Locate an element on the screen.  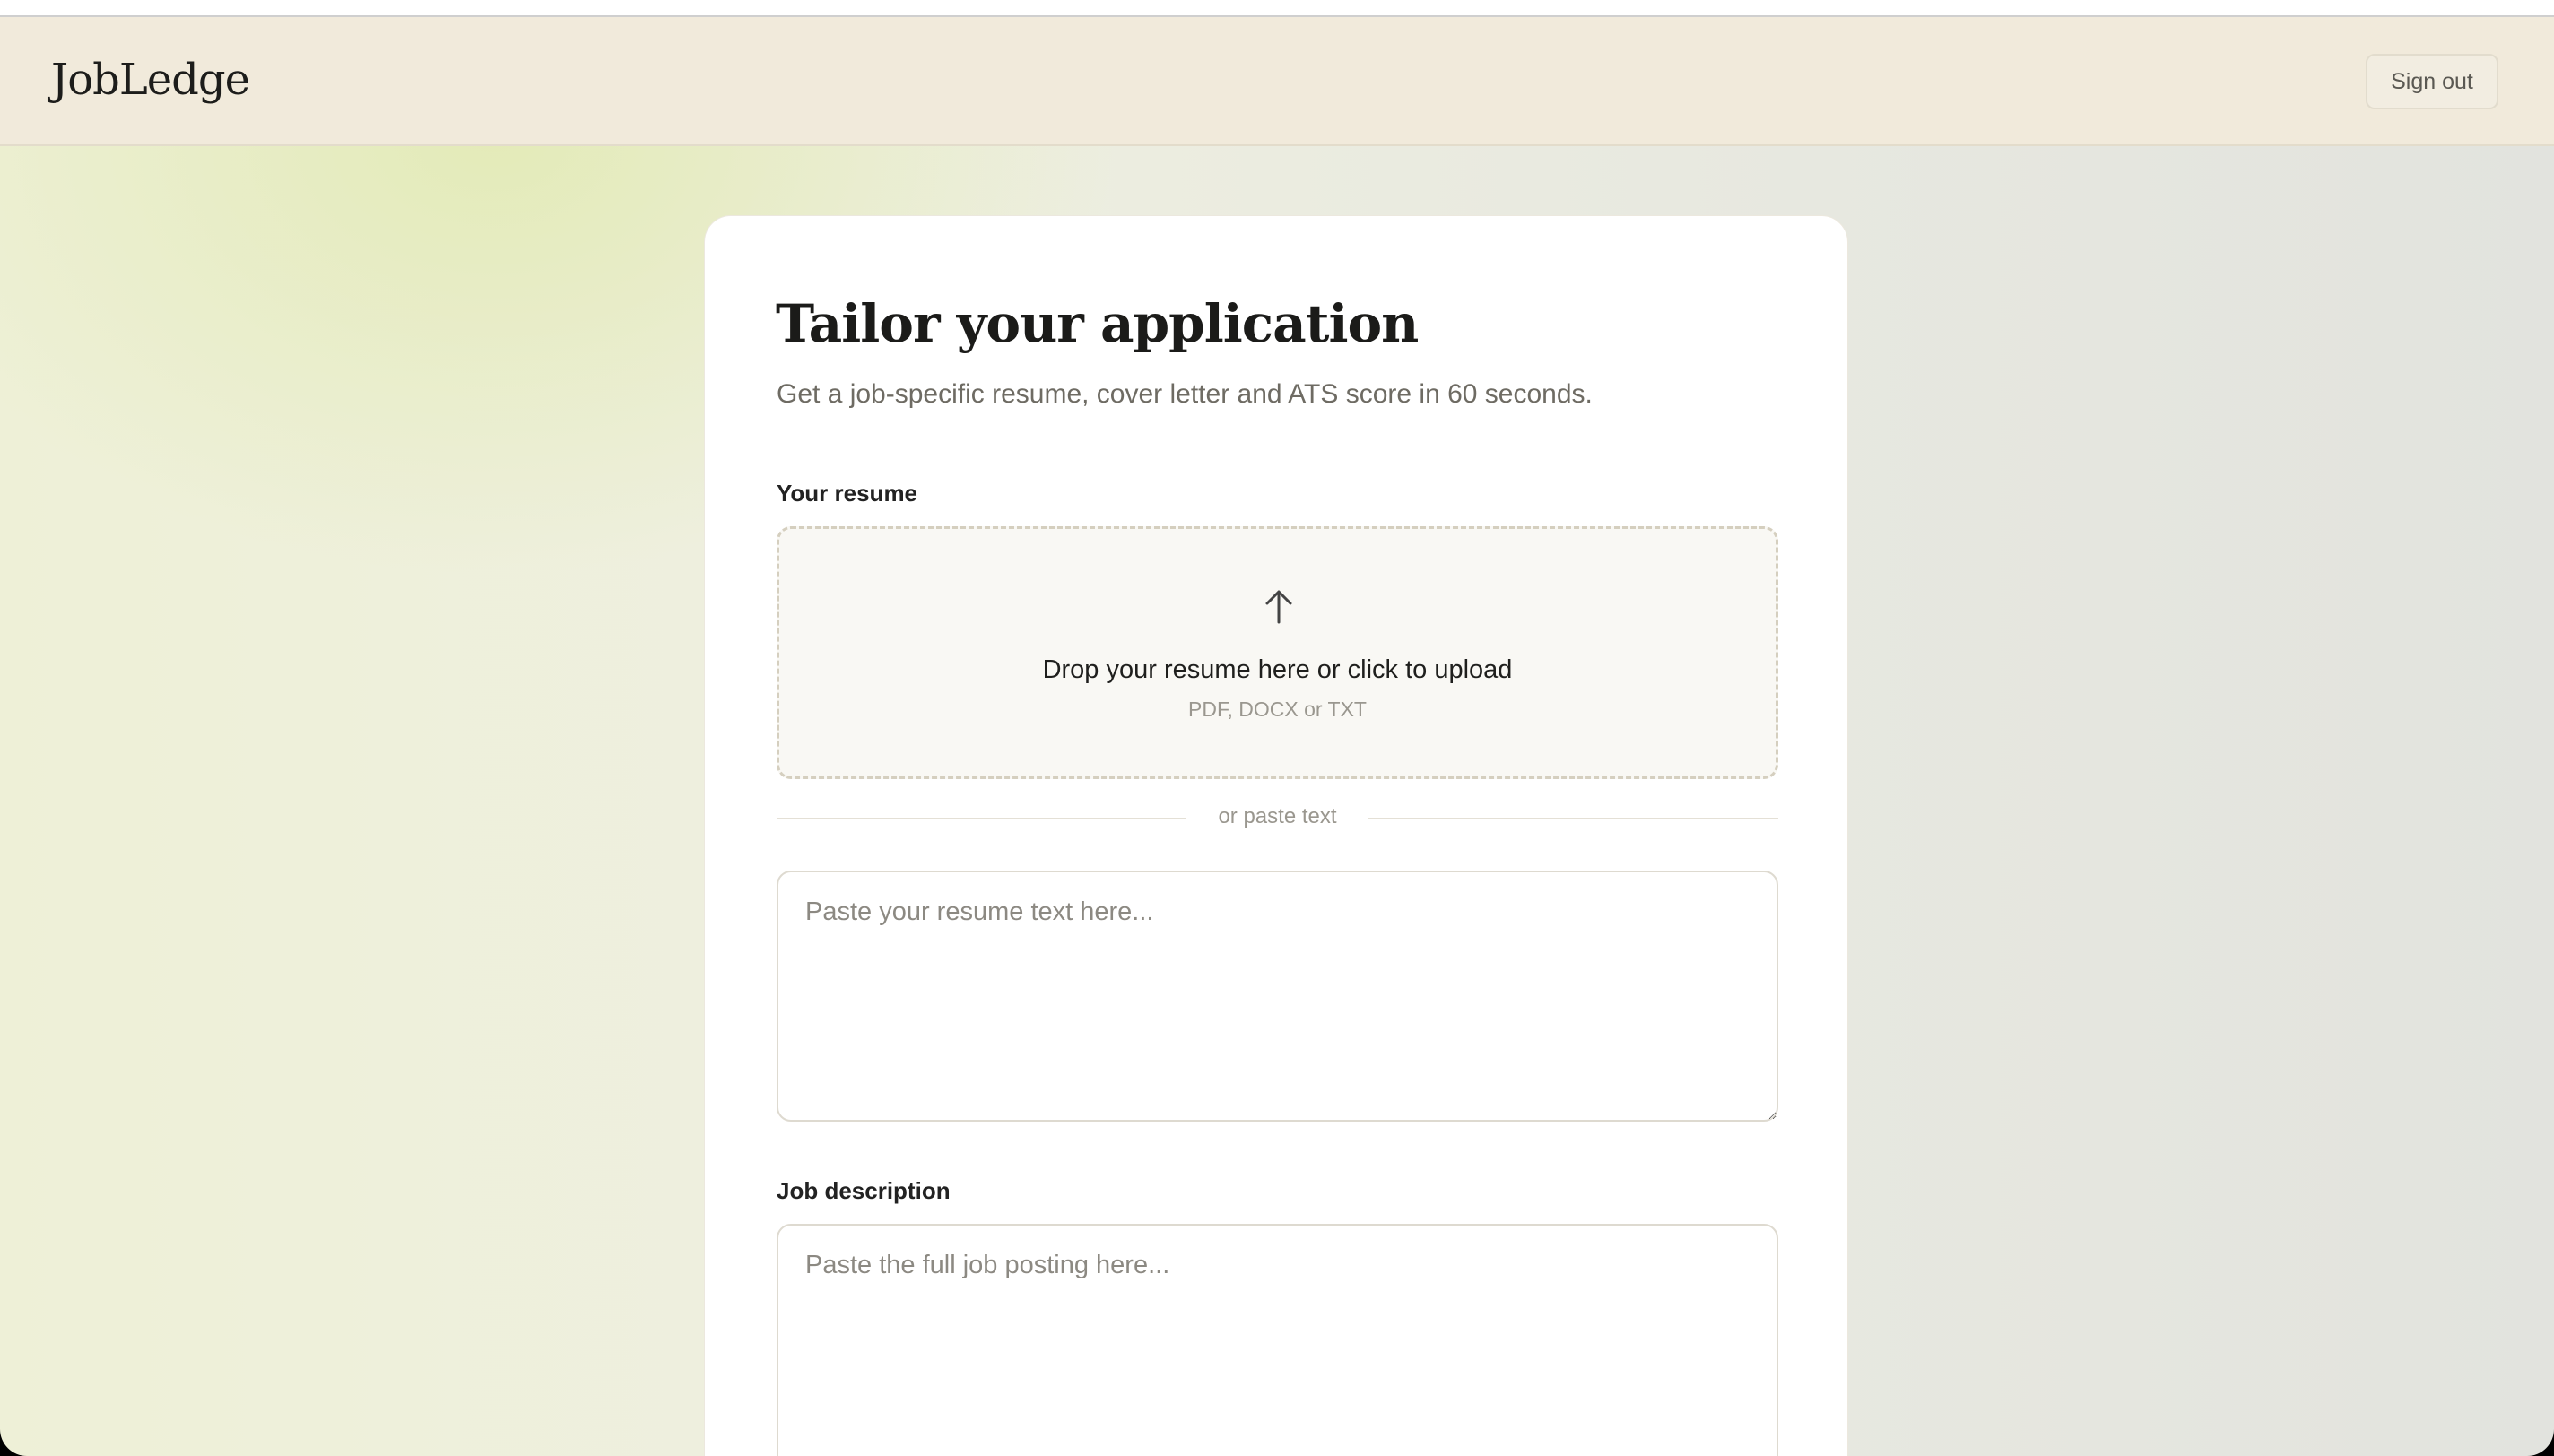
resume-label: Your resume is located at coordinates (847, 494).